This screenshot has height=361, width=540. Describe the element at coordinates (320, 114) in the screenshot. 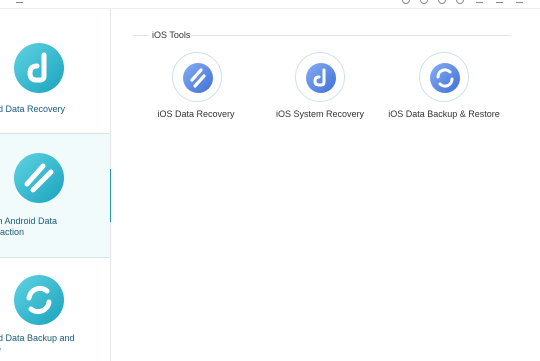

I see `tool-label: iOS System Recovery` at that location.